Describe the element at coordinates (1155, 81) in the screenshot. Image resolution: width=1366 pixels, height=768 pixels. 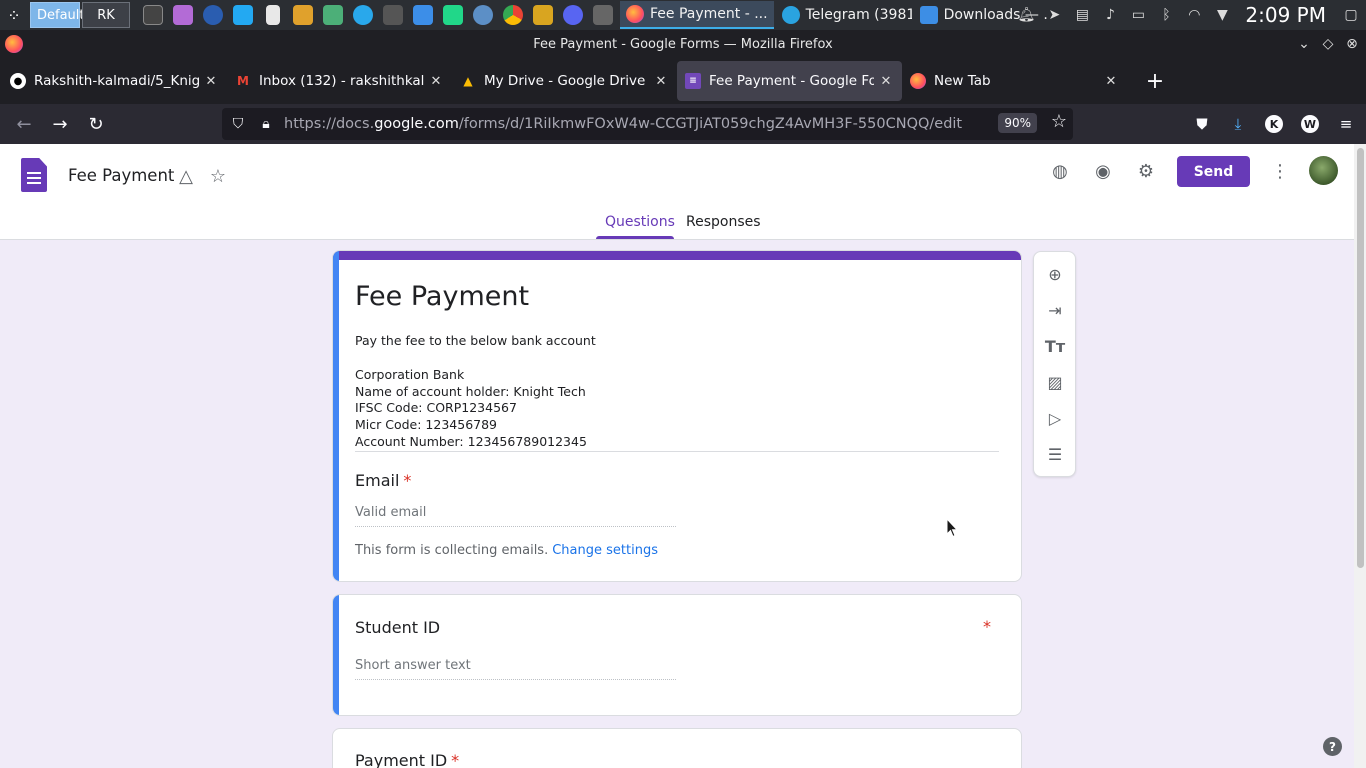
I see `new-tab-button: +` at that location.